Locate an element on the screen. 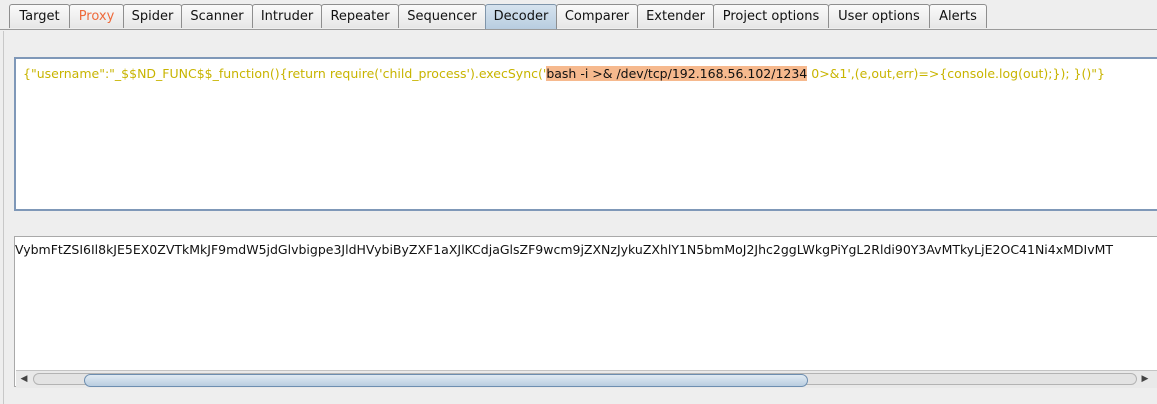 The image size is (1157, 404). tab-decoder: Decoder is located at coordinates (521, 16).